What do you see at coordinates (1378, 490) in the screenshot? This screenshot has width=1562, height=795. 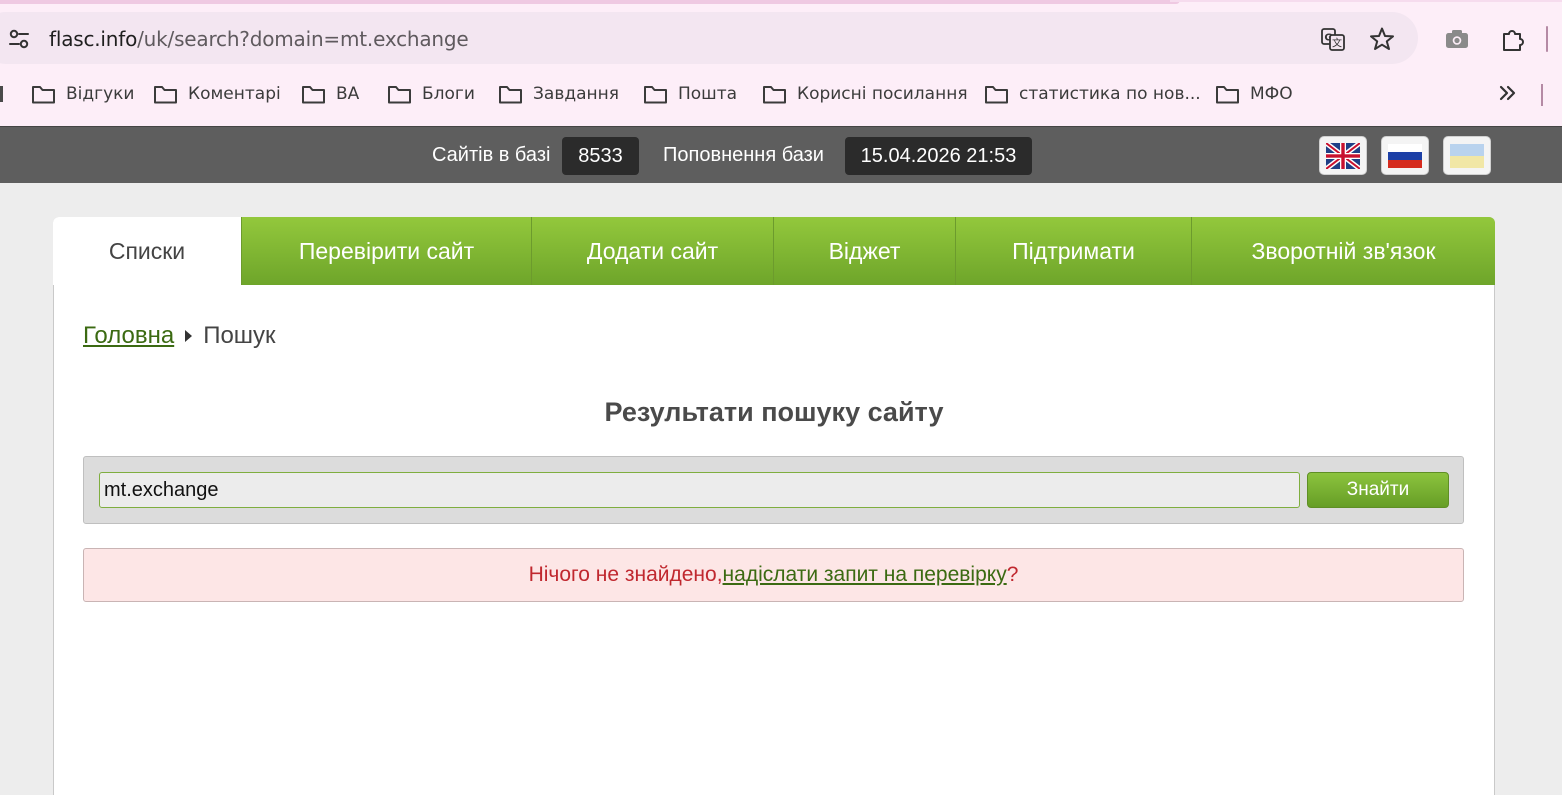 I see `search-button: Знайти` at bounding box center [1378, 490].